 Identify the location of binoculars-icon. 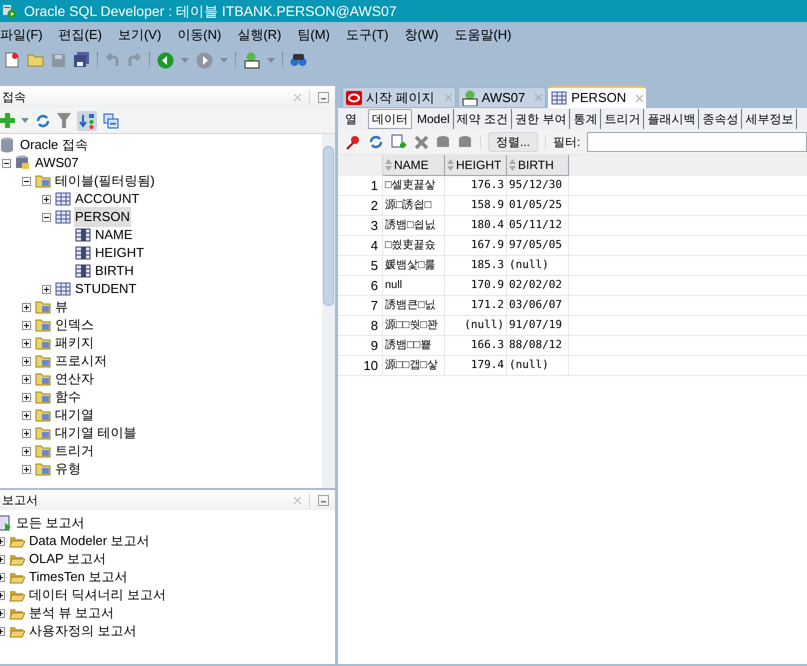
(298, 60).